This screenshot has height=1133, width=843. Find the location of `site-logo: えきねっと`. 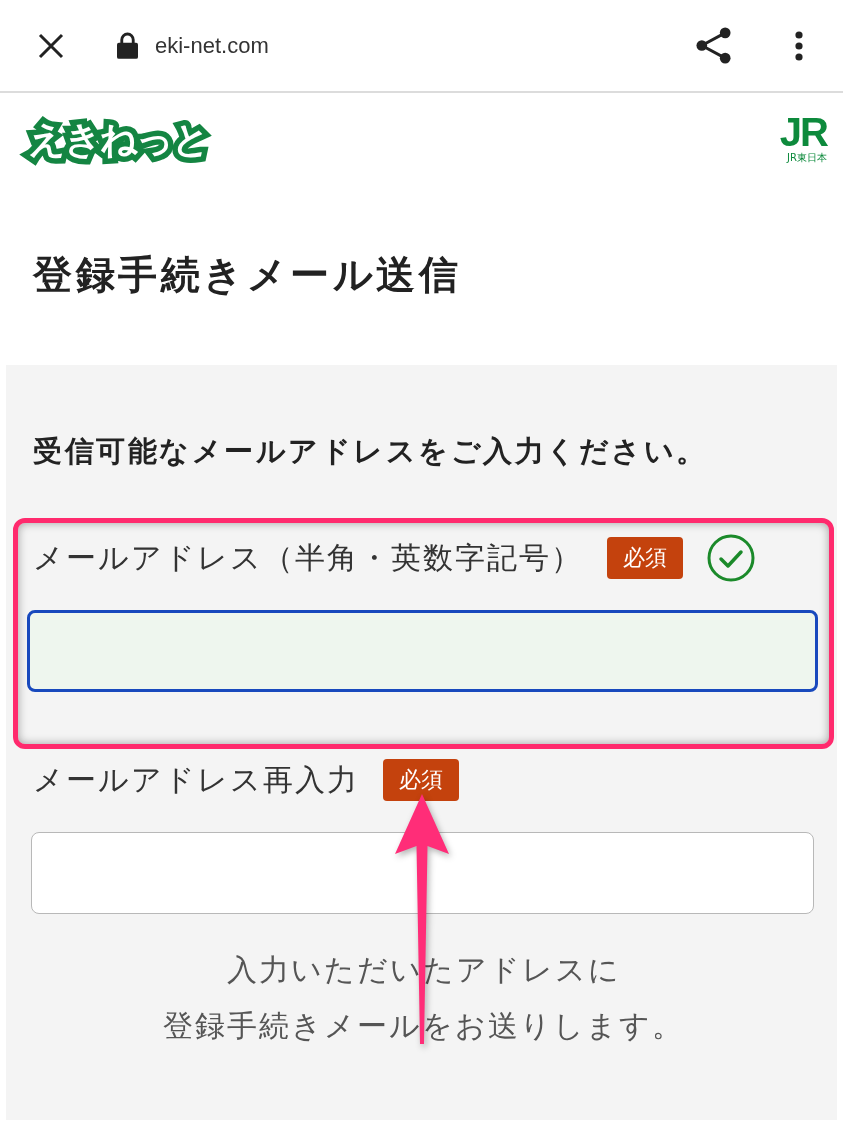

site-logo: えきねっと is located at coordinates (120, 139).